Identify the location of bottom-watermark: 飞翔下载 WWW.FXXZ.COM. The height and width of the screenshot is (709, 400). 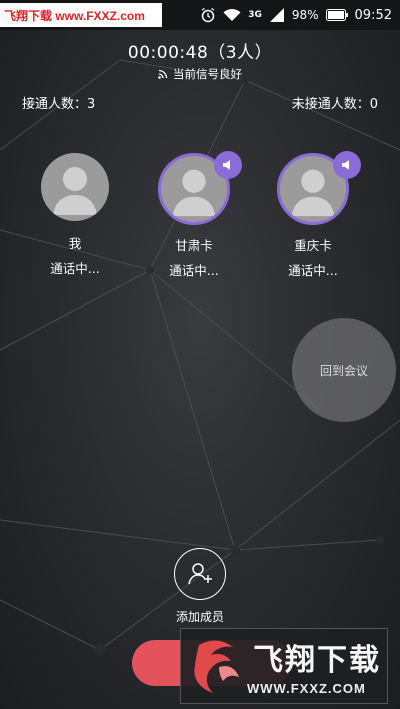
(284, 666).